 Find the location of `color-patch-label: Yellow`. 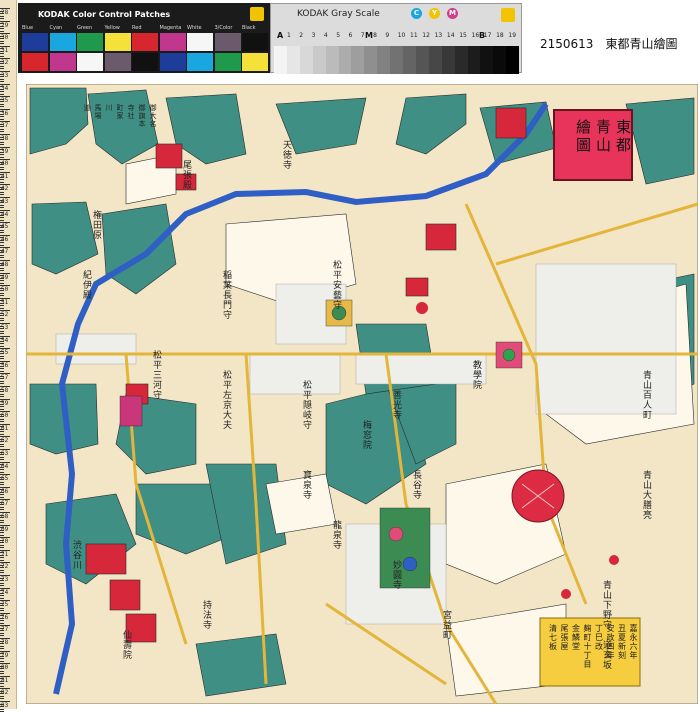

color-patch-label: Yellow is located at coordinates (112, 28).